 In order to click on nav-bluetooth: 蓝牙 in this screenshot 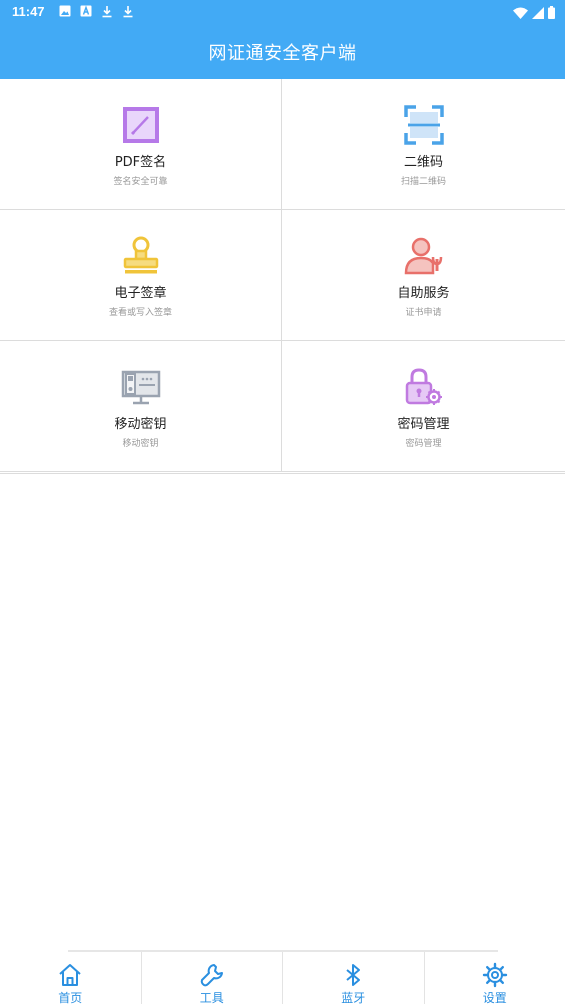, I will do `click(353, 978)`.